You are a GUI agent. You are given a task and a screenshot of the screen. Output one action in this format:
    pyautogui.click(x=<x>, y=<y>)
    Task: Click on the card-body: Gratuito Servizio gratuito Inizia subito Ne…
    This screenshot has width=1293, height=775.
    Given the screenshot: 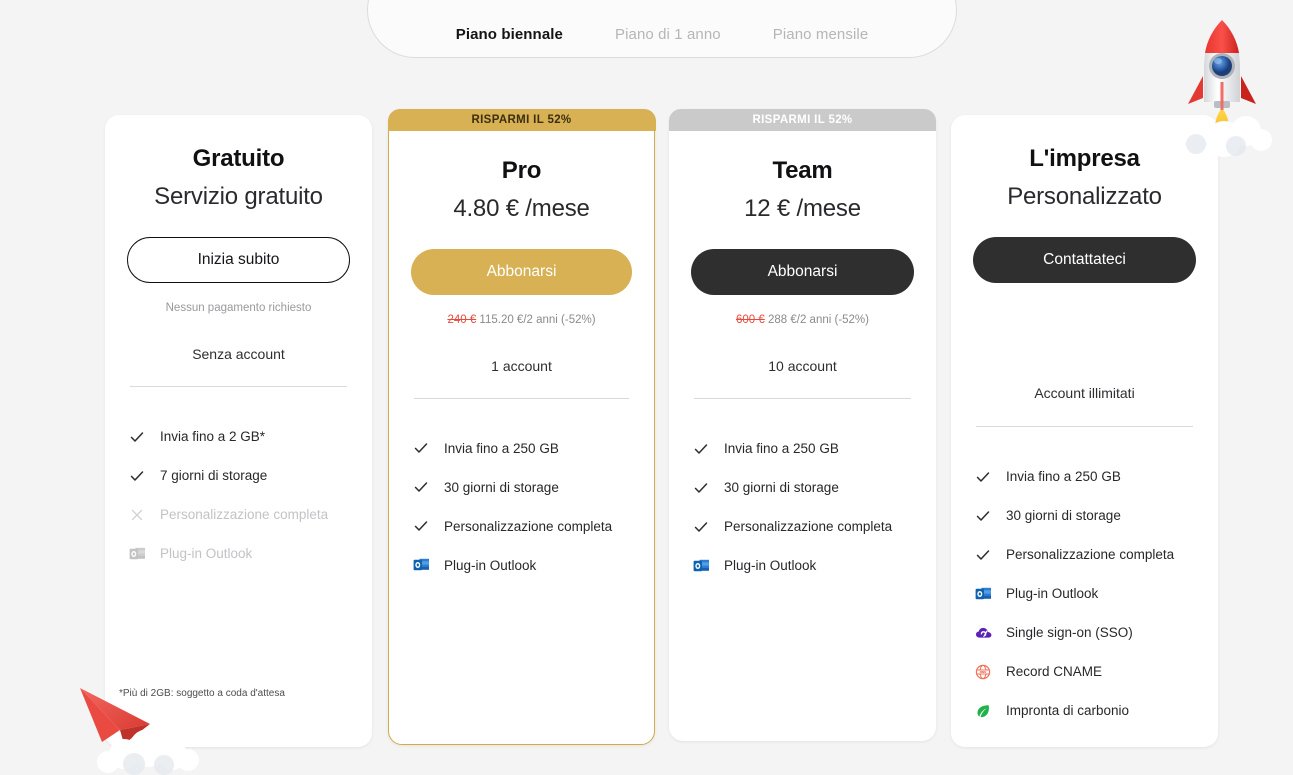 What is the action you would take?
    pyautogui.click(x=238, y=359)
    